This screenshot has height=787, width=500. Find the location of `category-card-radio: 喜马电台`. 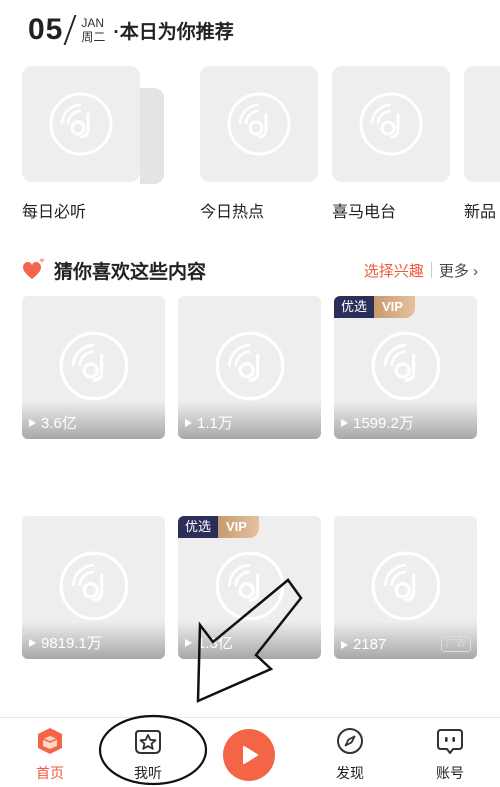

category-card-radio: 喜马电台 is located at coordinates (391, 144).